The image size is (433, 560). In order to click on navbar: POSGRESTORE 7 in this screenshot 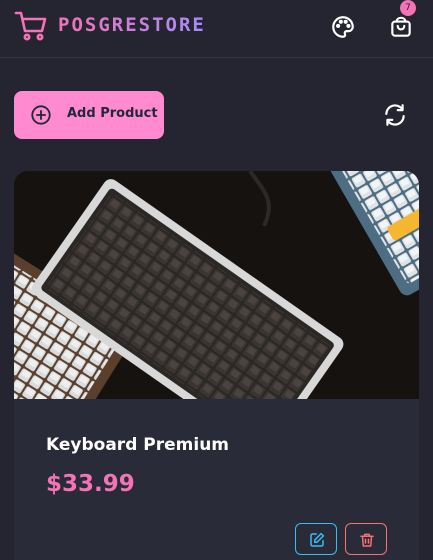, I will do `click(216, 29)`.